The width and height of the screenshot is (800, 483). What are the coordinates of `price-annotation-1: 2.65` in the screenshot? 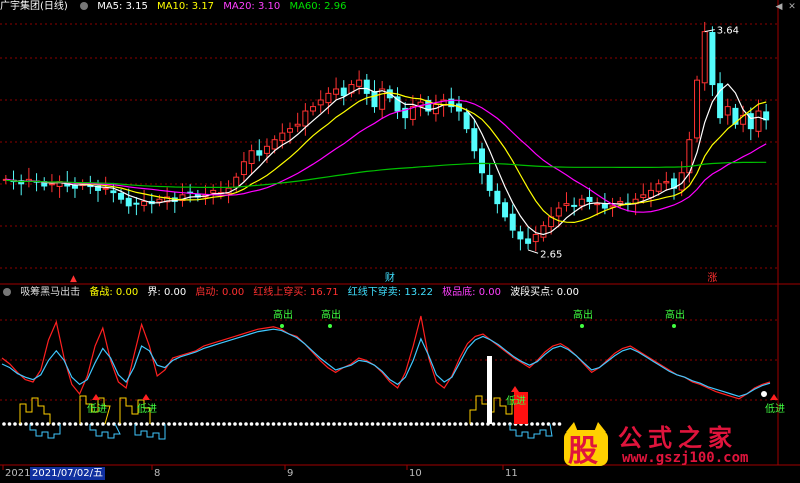 It's located at (551, 254).